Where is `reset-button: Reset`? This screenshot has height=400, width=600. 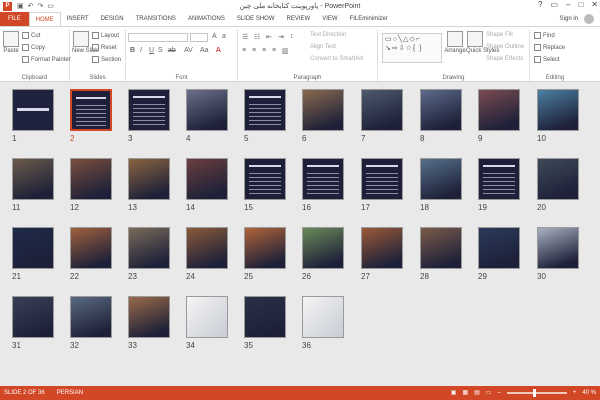 reset-button: Reset is located at coordinates (104, 47).